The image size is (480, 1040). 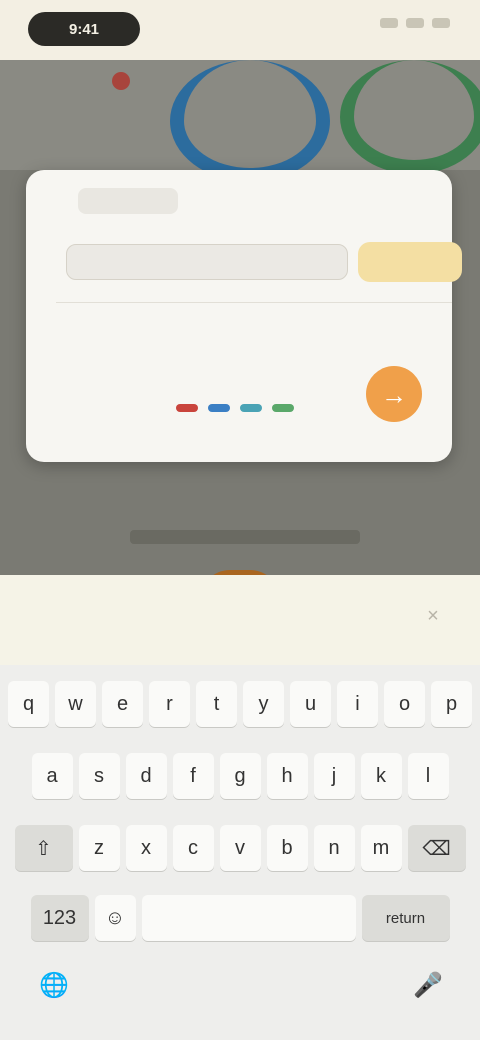 I want to click on key-u: u, so click(x=310, y=704).